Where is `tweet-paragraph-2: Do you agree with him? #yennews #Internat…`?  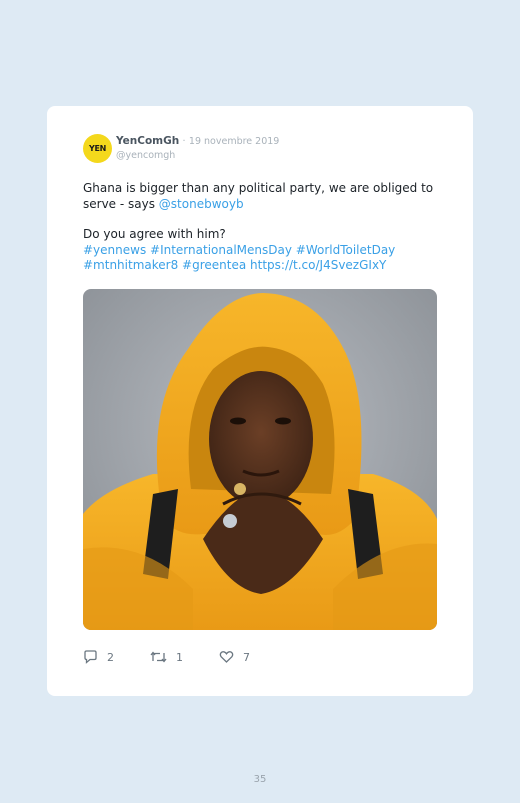 tweet-paragraph-2: Do you agree with him? #yennews #Internat… is located at coordinates (263, 250).